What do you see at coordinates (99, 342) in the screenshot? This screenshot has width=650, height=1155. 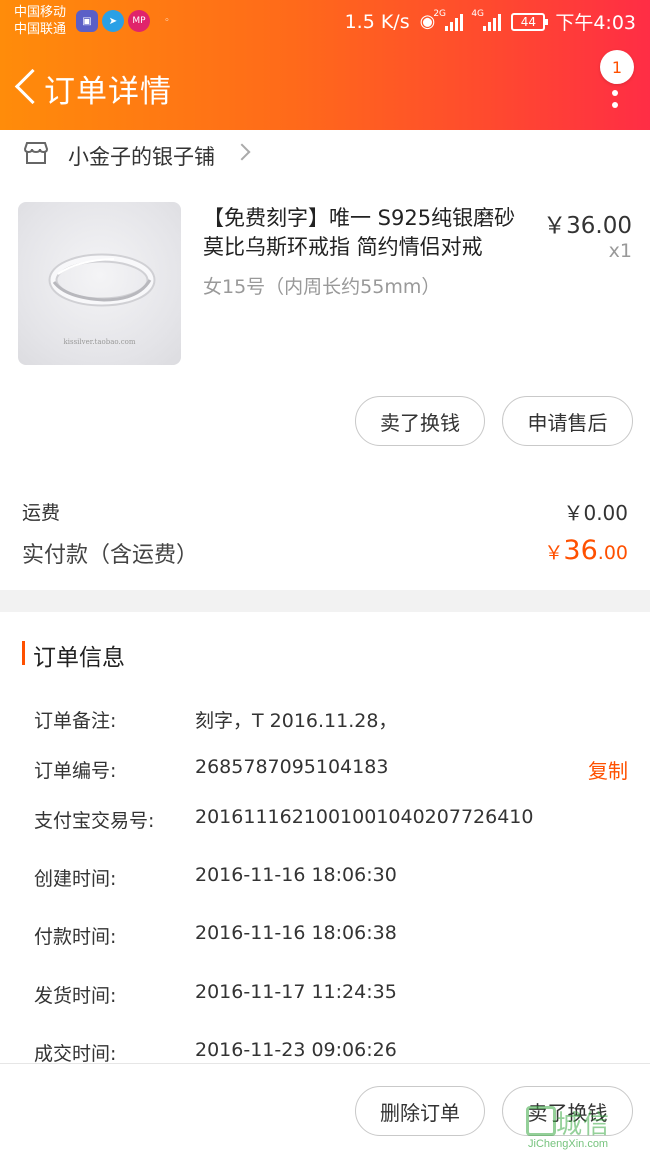 I see `image-caption: kissilver.taobao.com` at bounding box center [99, 342].